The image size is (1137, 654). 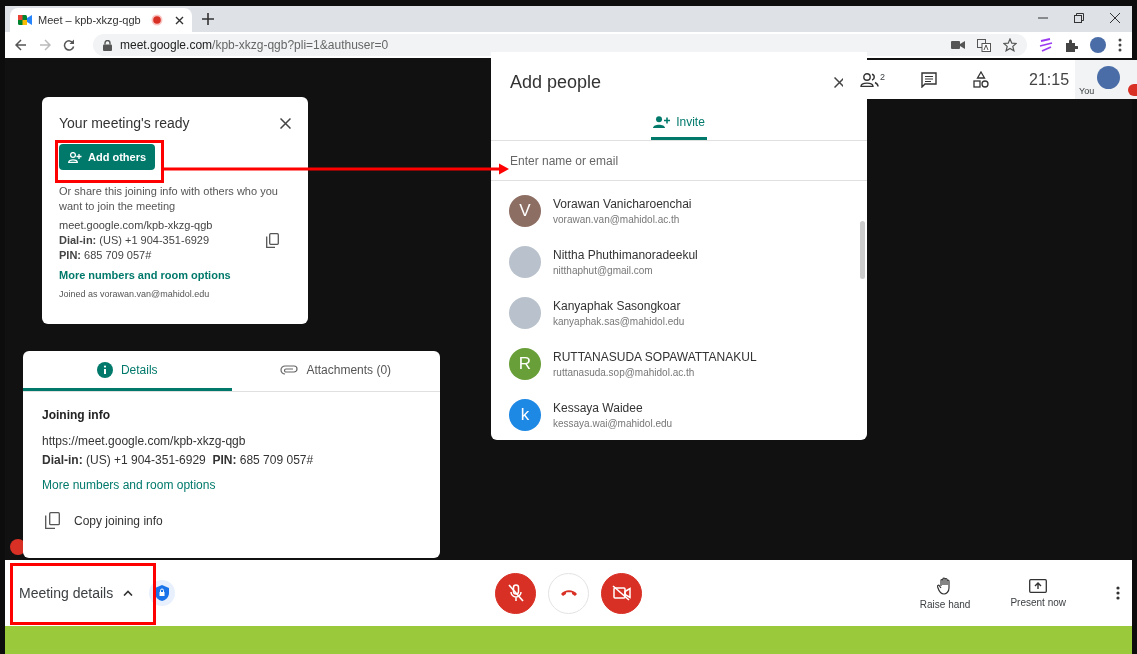 I want to click on present-now-button: Present now, so click(x=1038, y=593).